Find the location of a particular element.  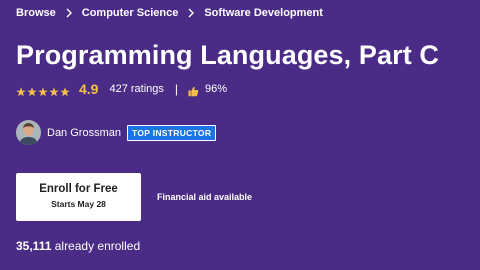

ratings-row: 4.9 427 ratings | 96% is located at coordinates (121, 89).